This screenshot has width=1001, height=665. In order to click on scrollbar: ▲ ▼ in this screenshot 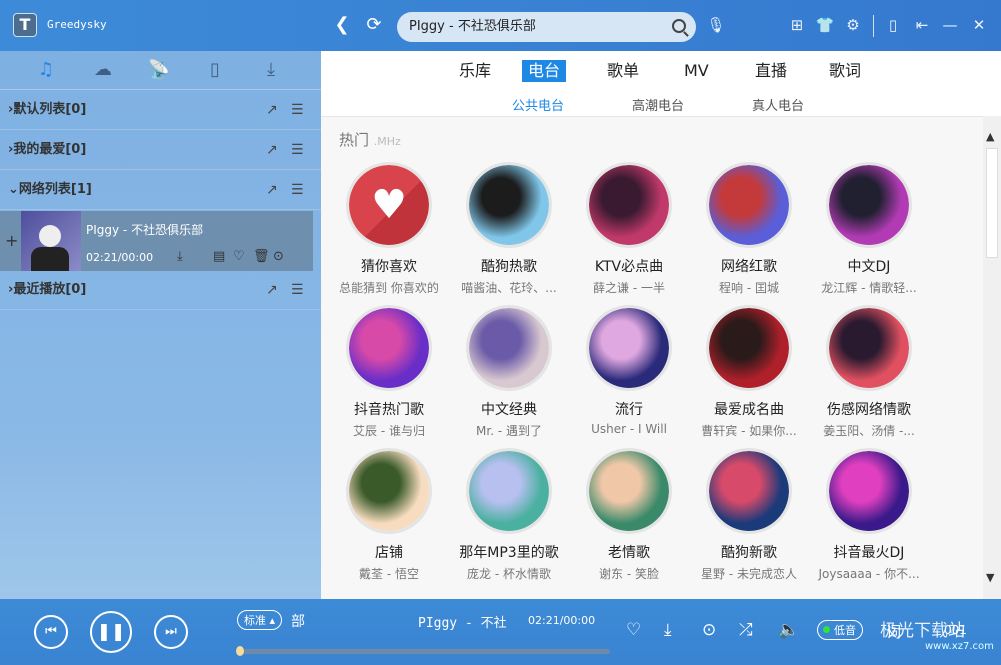, I will do `click(992, 357)`.